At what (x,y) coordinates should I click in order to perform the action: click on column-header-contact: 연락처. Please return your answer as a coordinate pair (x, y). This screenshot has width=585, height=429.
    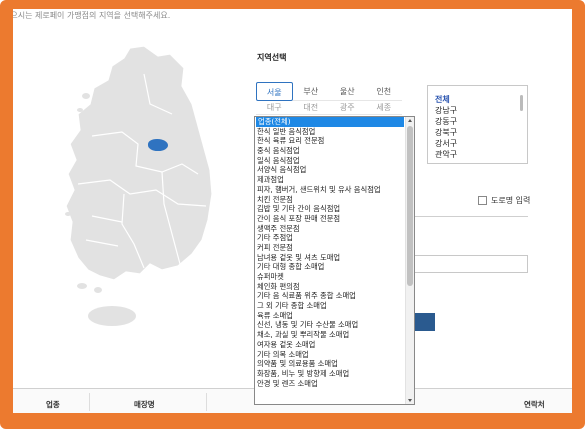
    Looking at the image, I should click on (534, 404).